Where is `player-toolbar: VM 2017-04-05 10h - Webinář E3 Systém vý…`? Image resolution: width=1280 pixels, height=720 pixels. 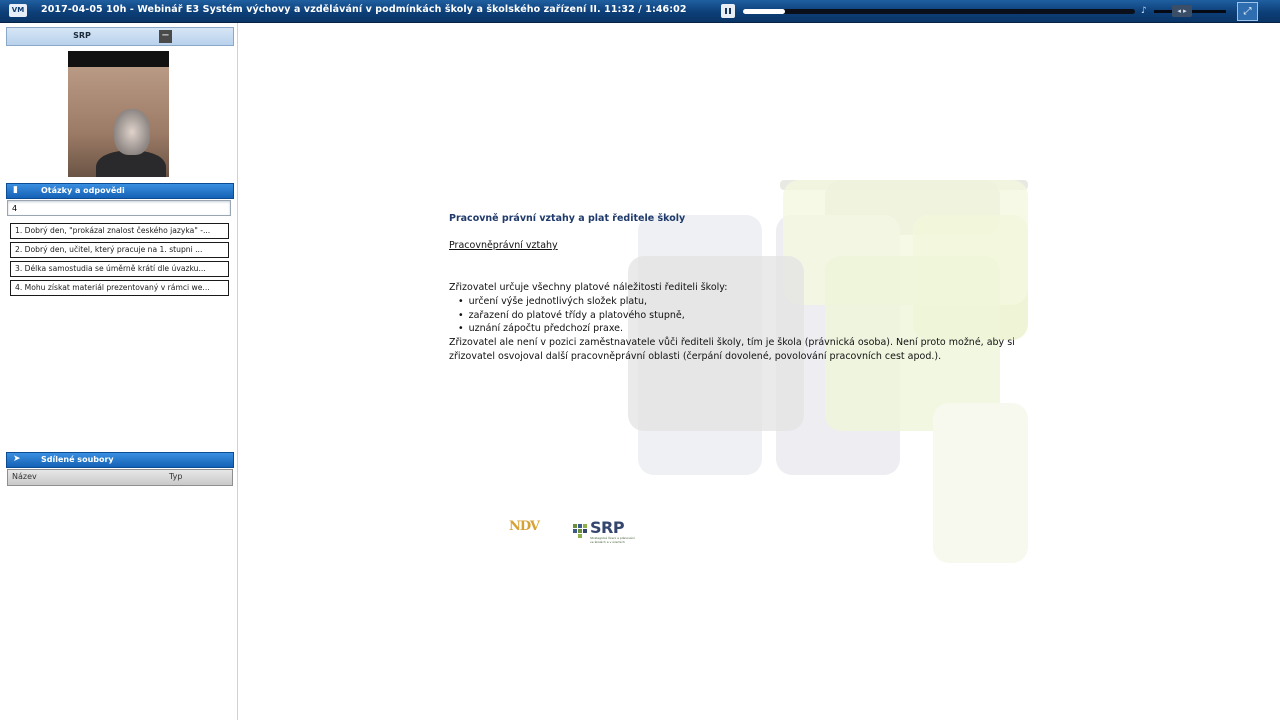
player-toolbar: VM 2017-04-05 10h - Webinář E3 Systém vý… is located at coordinates (640, 11).